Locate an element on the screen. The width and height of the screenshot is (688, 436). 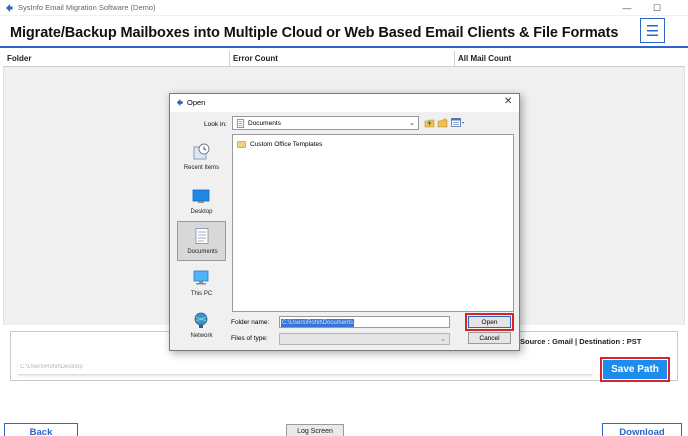
back-button: Back is located at coordinates (41, 429).